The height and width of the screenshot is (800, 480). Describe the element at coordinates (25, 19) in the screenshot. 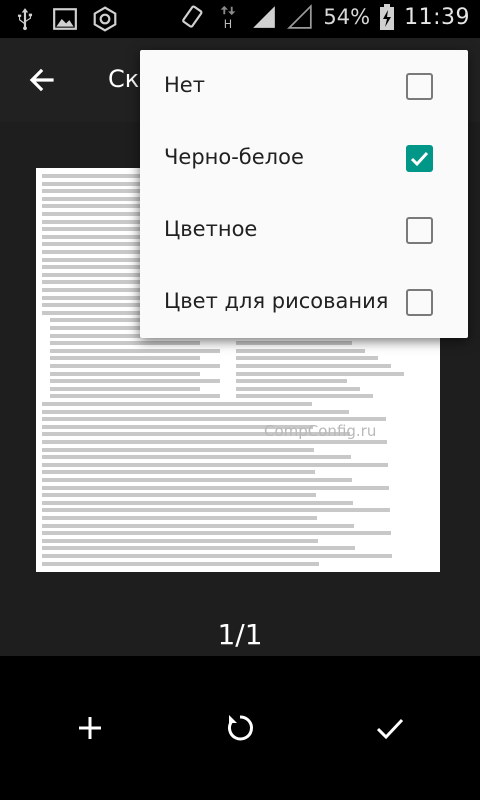

I see `usb-icon` at that location.